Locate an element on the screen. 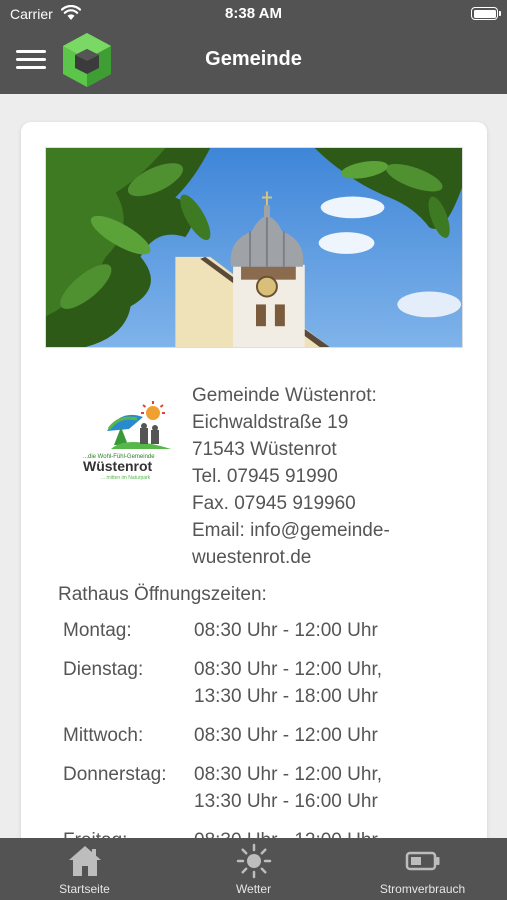 This screenshot has width=507, height=900. battery-status-icon is located at coordinates (486, 13).